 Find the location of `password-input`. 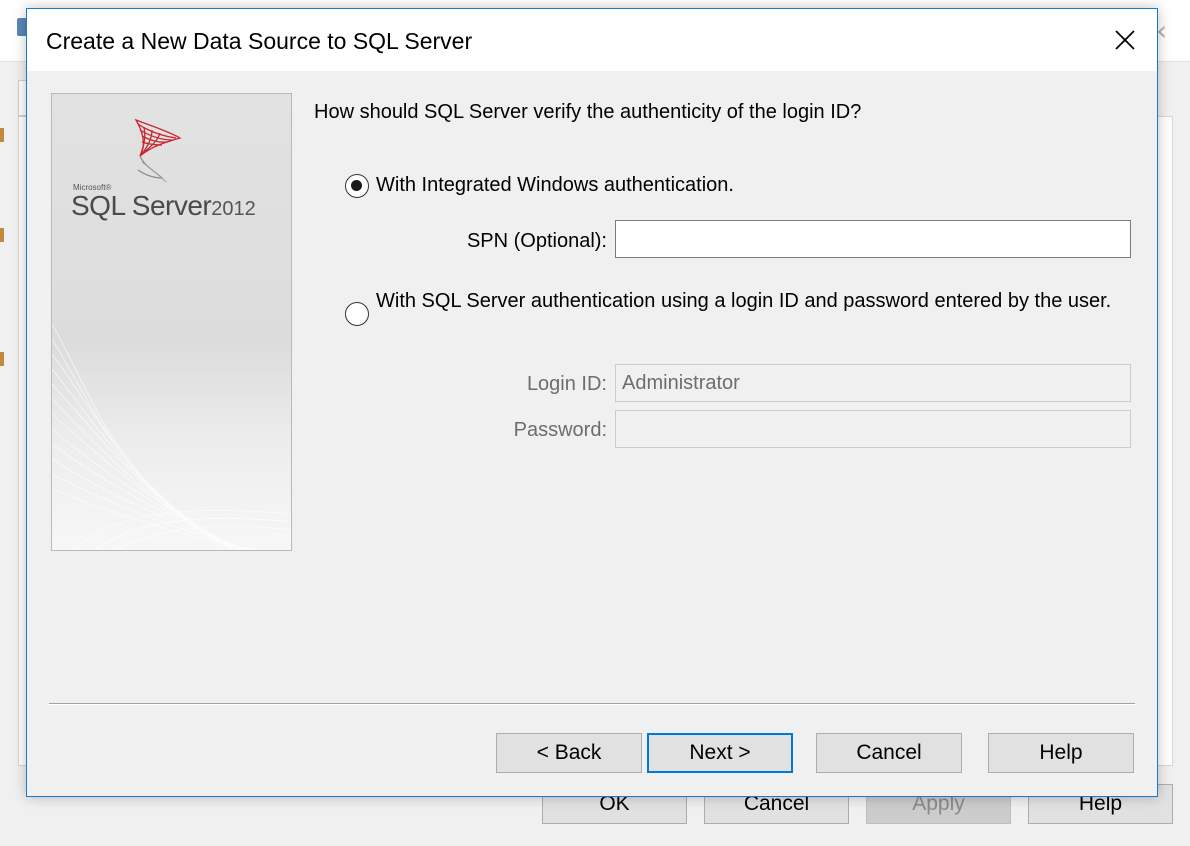

password-input is located at coordinates (873, 429).